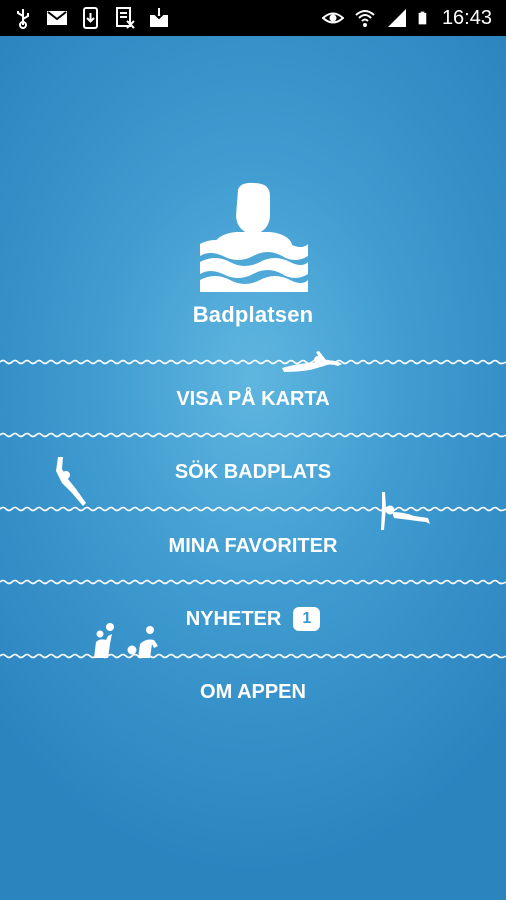 The height and width of the screenshot is (900, 506). I want to click on menu-item-label: MINA FAVORITER, so click(253, 545).